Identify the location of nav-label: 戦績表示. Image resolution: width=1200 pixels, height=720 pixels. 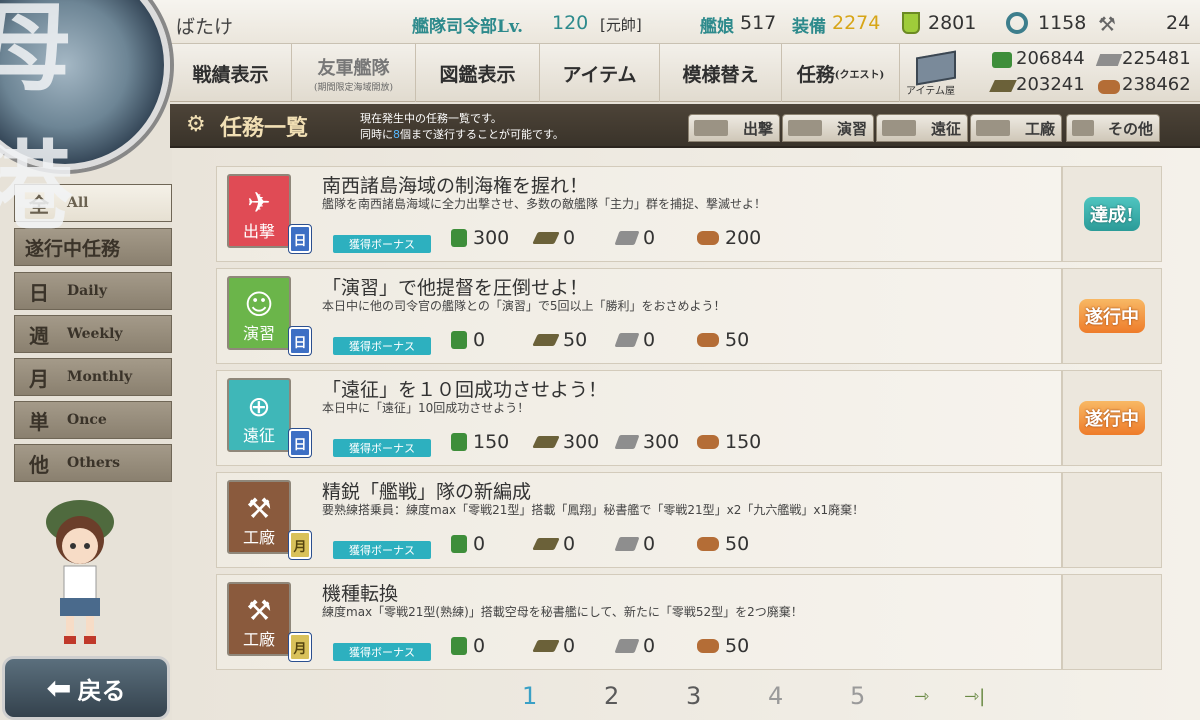
(230, 74).